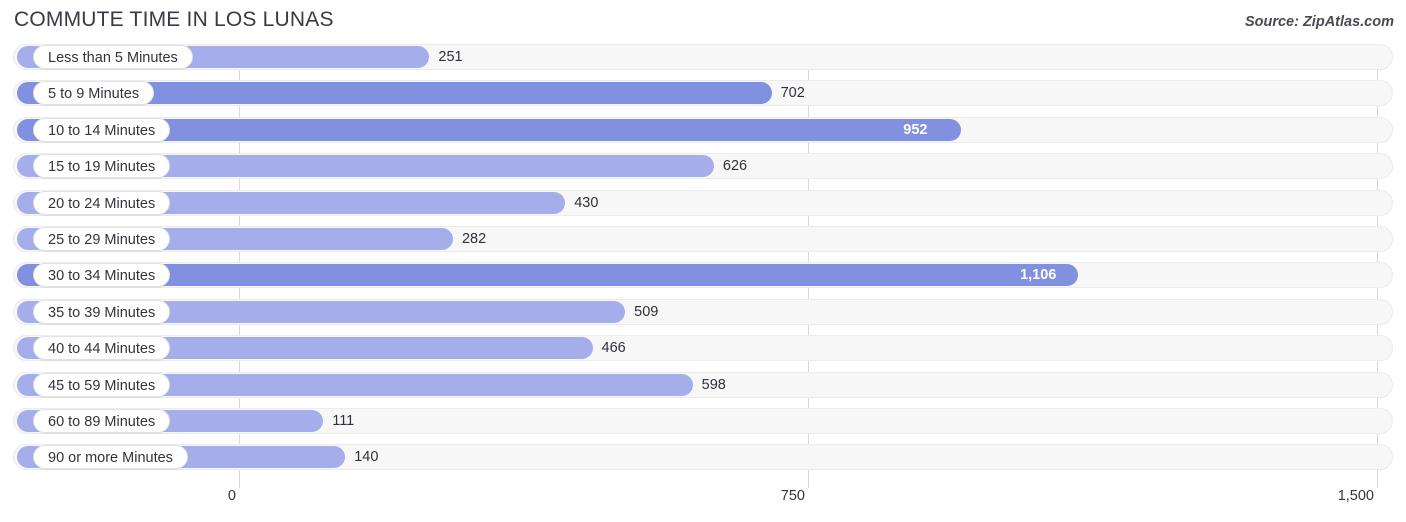 The height and width of the screenshot is (522, 1406). What do you see at coordinates (1038, 275) in the screenshot?
I see `bar-value-label: 1,106` at bounding box center [1038, 275].